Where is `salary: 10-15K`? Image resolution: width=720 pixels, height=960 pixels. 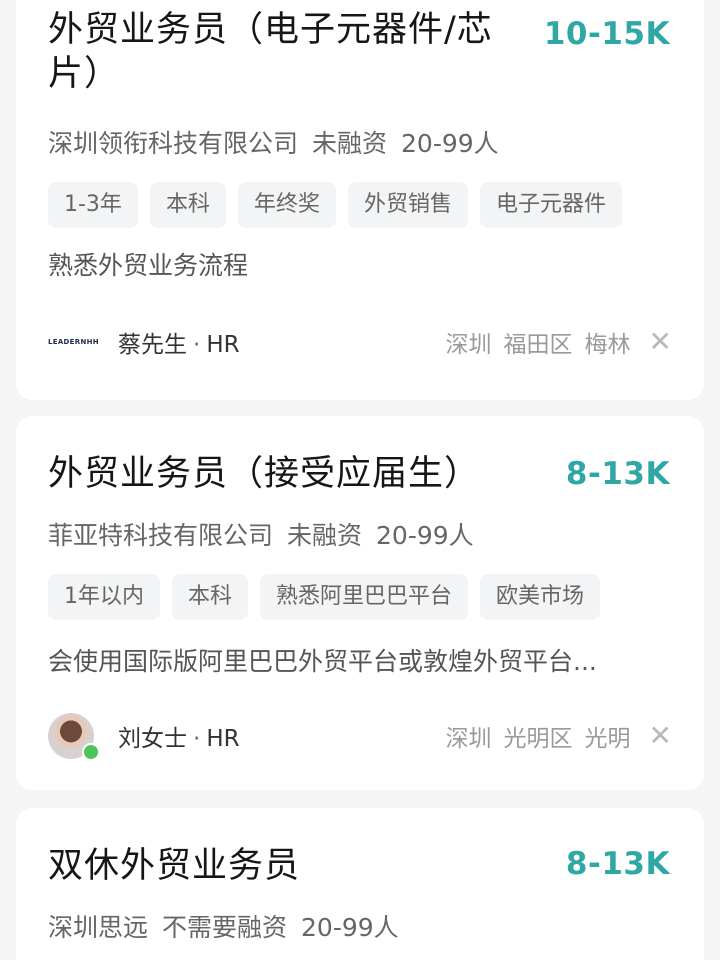
salary: 10-15K is located at coordinates (606, 34).